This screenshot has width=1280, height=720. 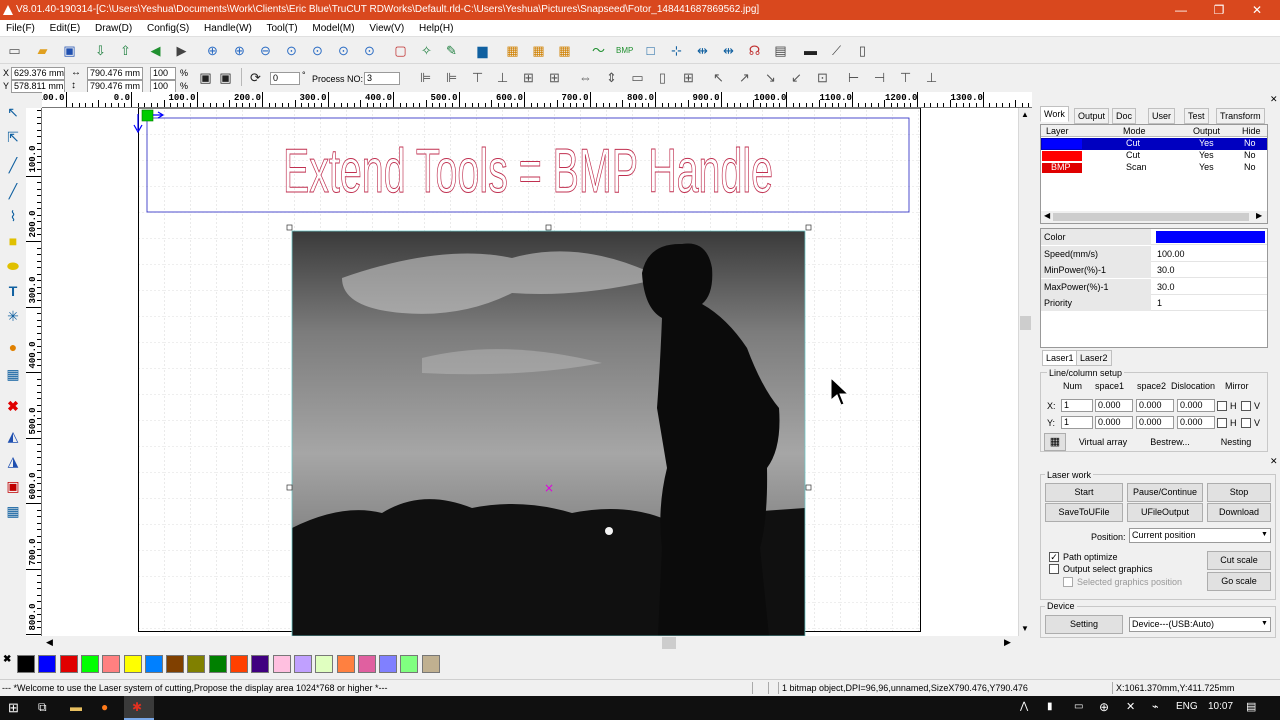 I want to click on width-field: 790.476 mm, so click(x=115, y=73).